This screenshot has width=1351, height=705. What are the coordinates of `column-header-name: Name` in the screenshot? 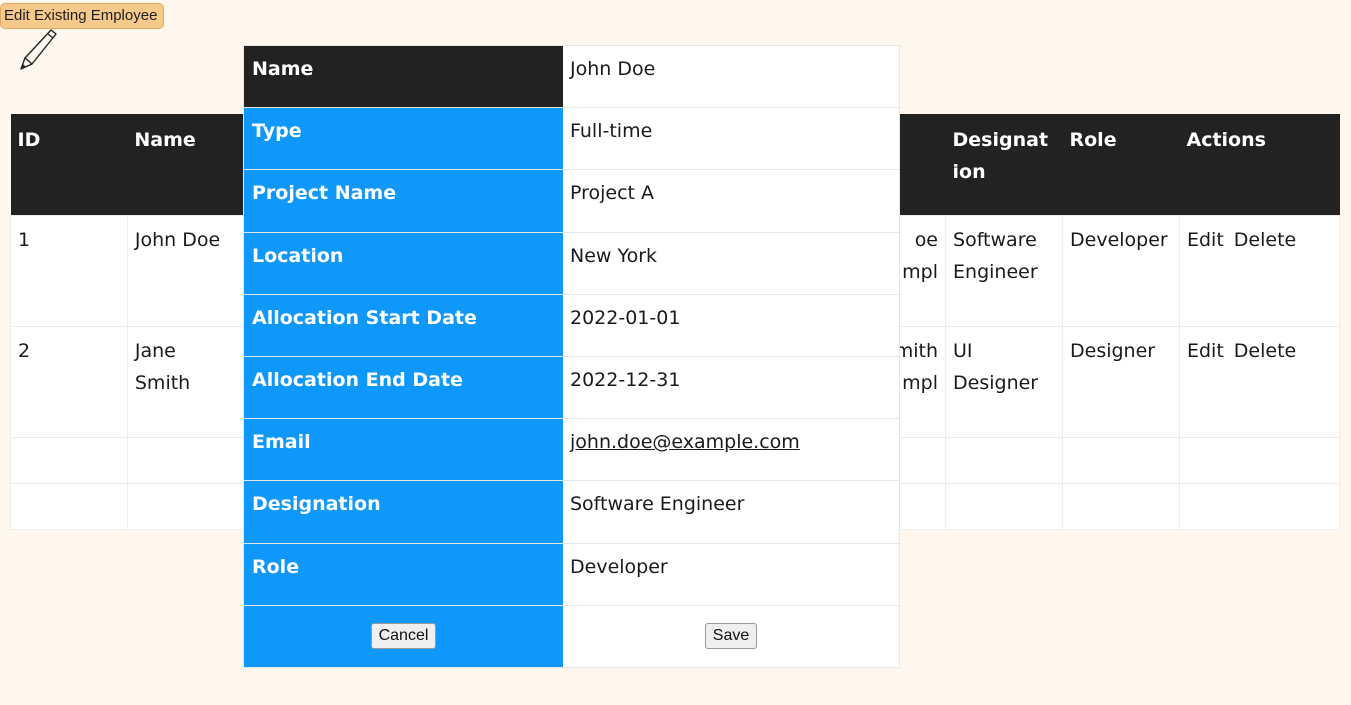 It's located at (186, 164).